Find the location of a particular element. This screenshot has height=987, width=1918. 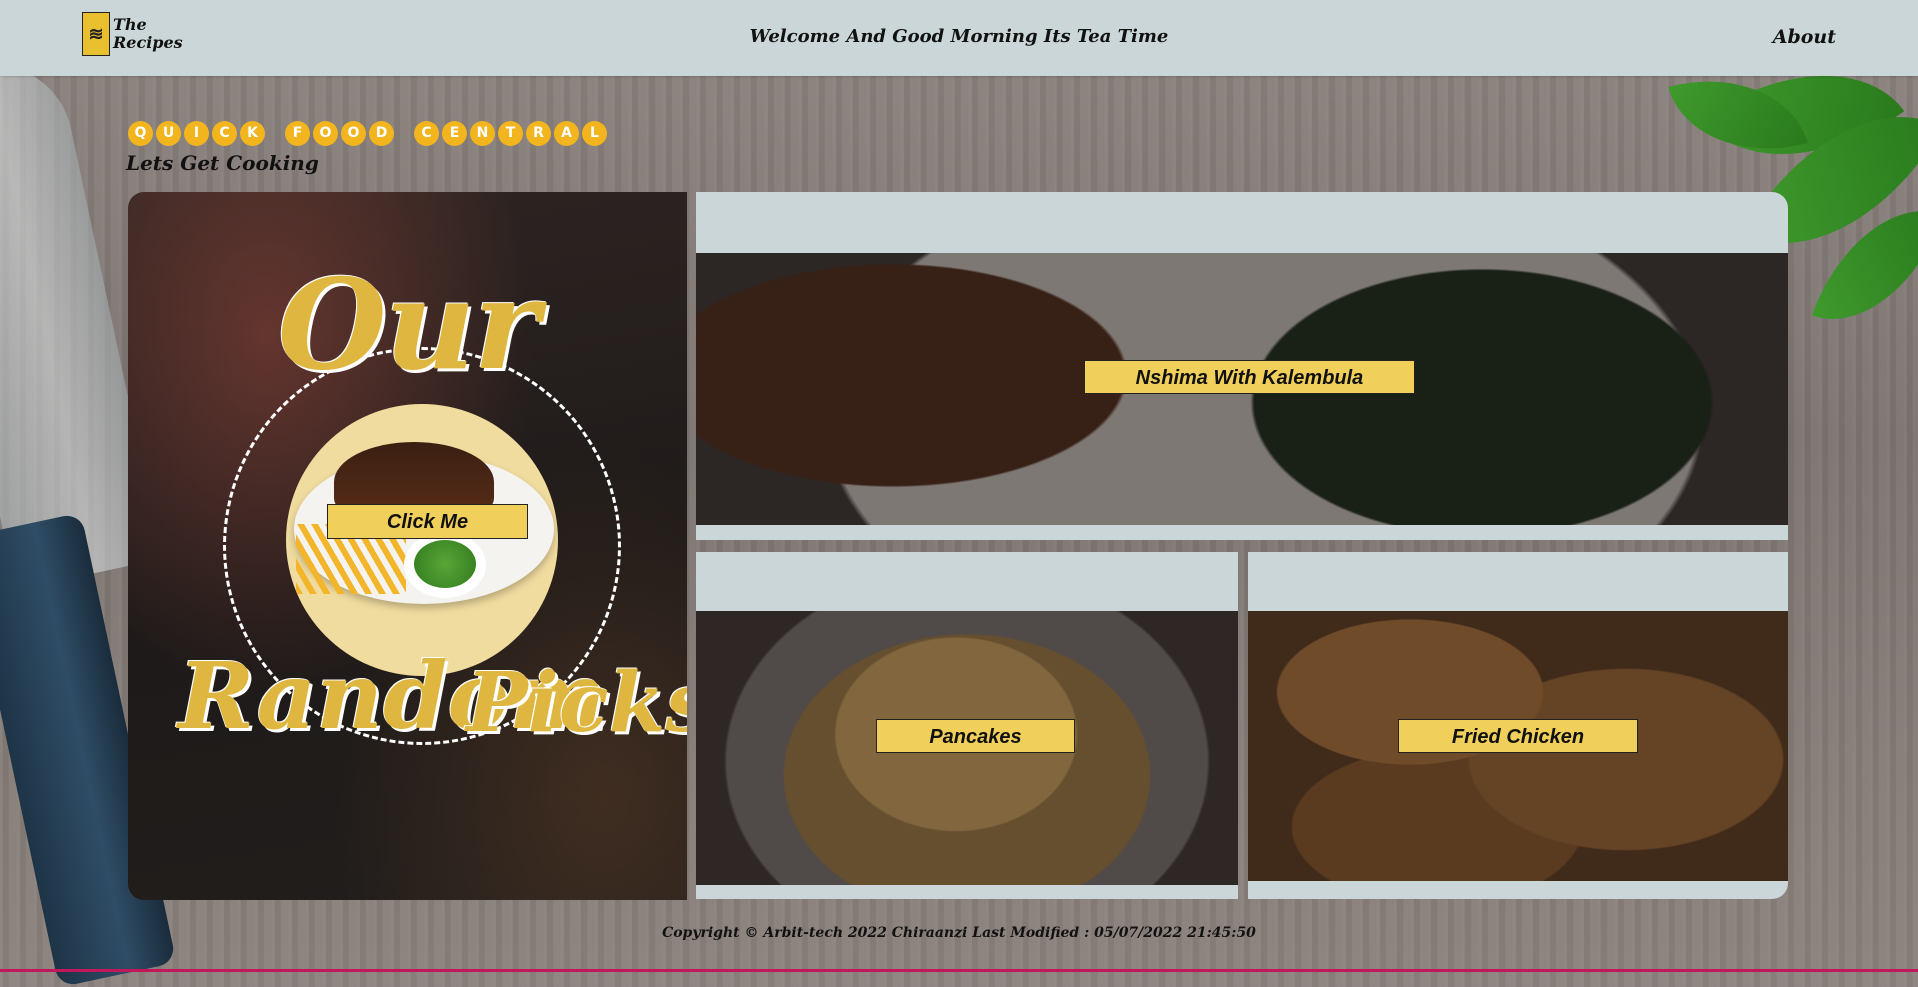

food-plate-image is located at coordinates (422, 540).